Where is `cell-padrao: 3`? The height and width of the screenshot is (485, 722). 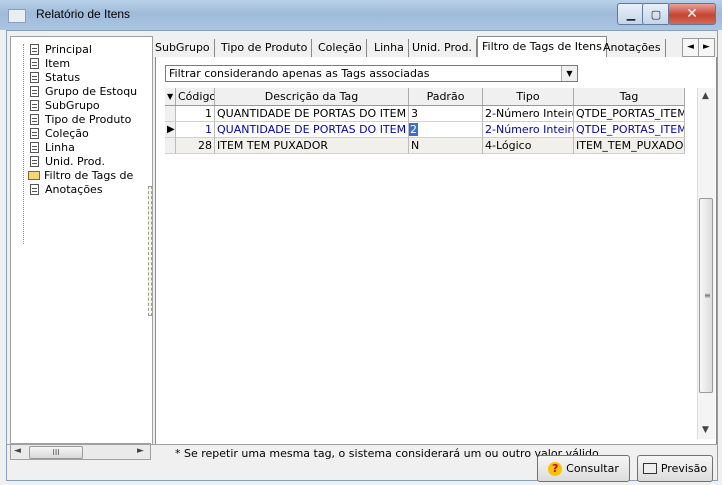 cell-padrao: 3 is located at coordinates (446, 114).